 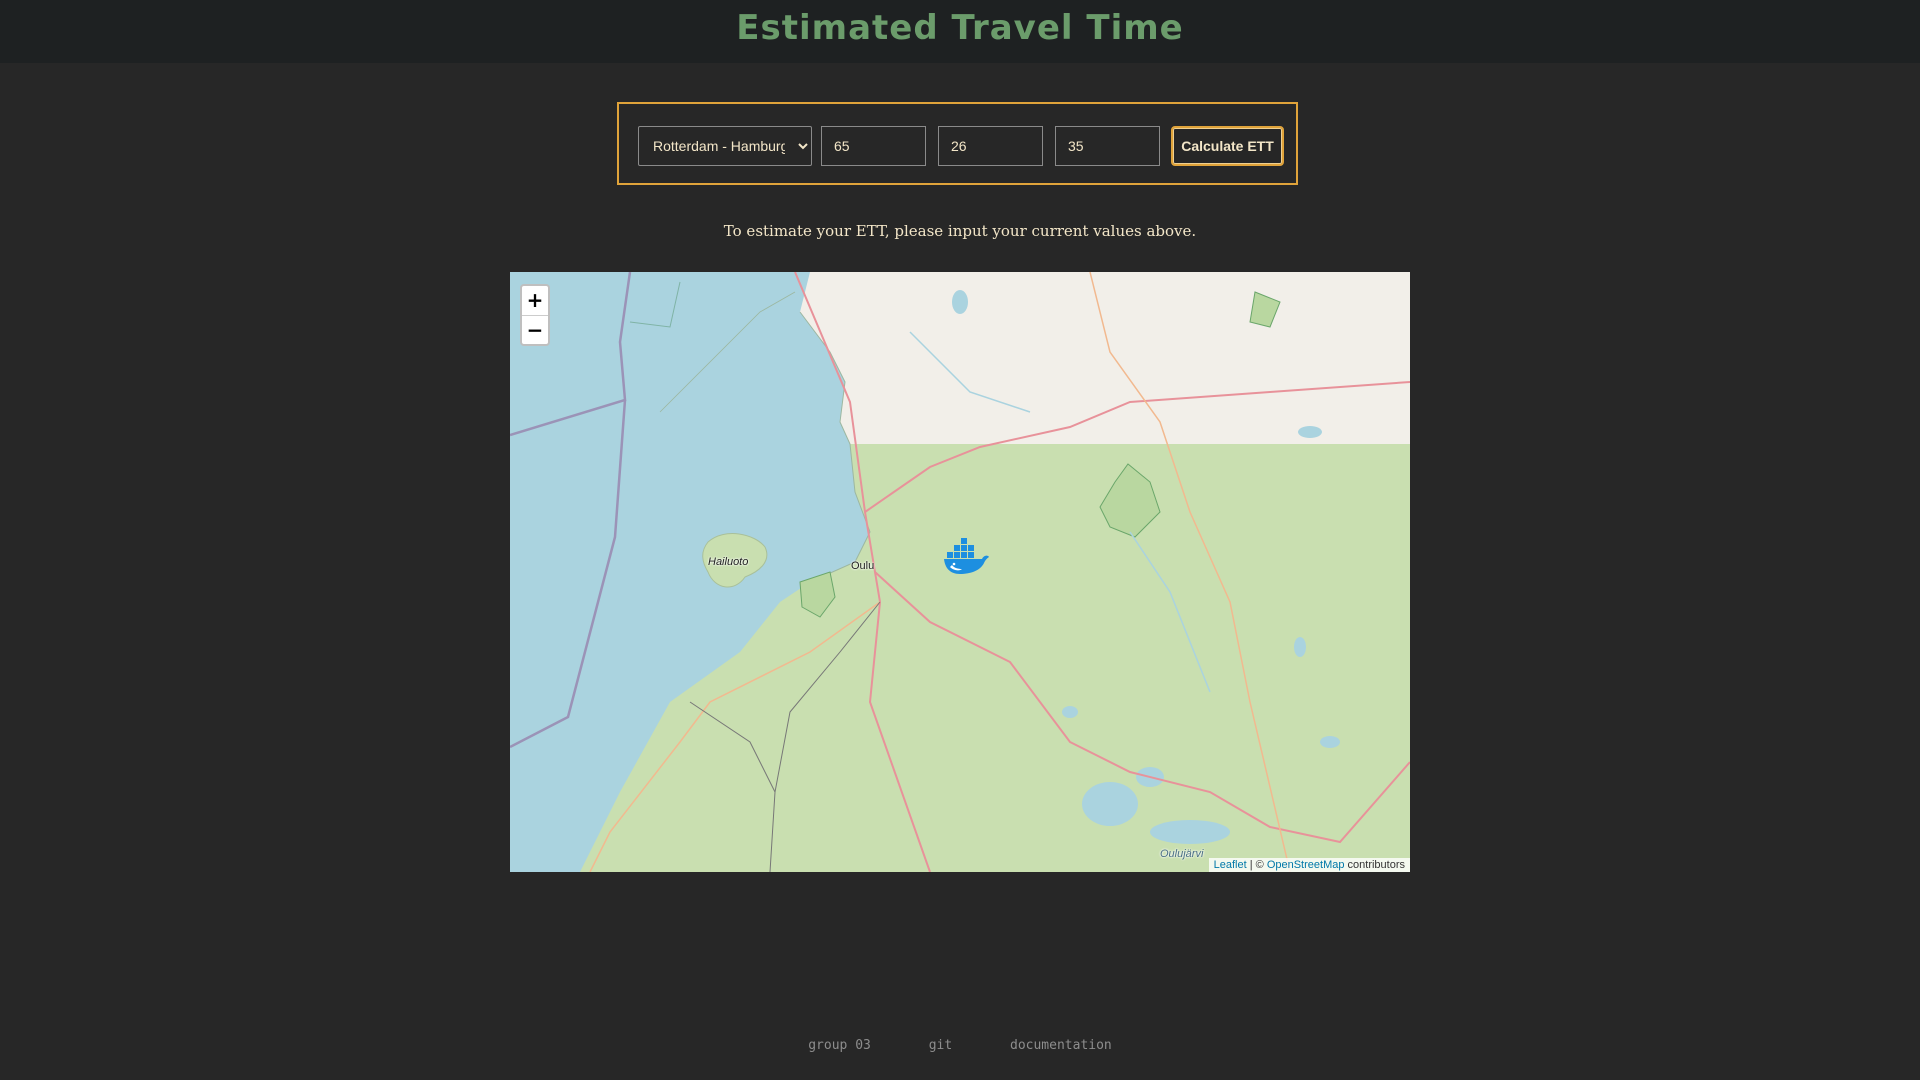 I want to click on leaflet-link: Leaflet, so click(x=1230, y=865).